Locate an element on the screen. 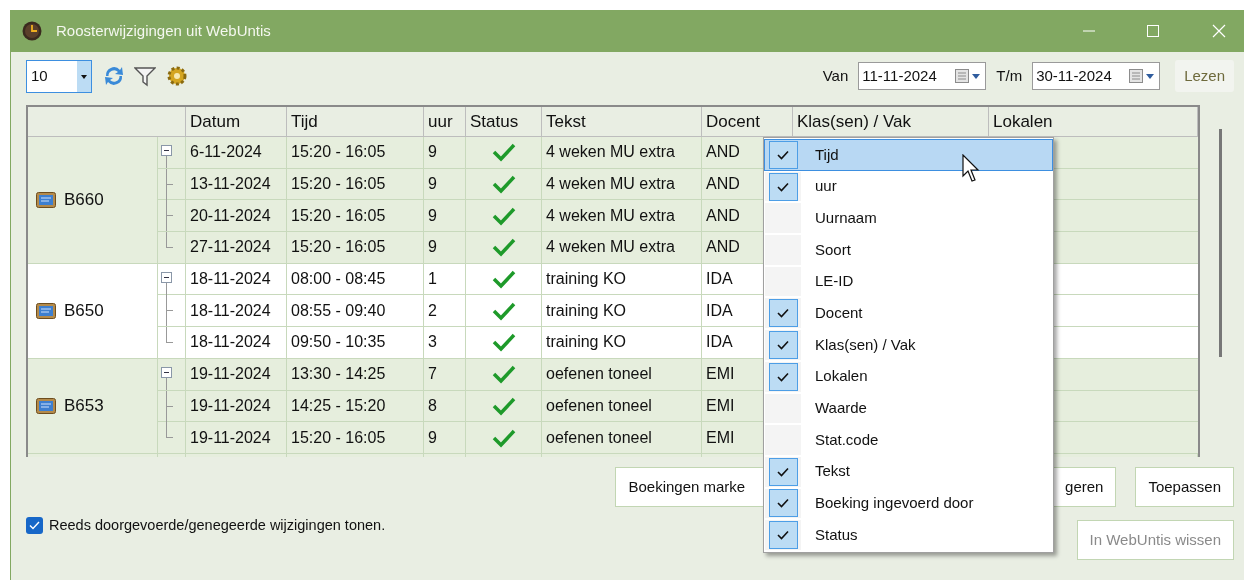 The height and width of the screenshot is (580, 1244). time-cell: 13:30 - 14:25 is located at coordinates (355, 374).